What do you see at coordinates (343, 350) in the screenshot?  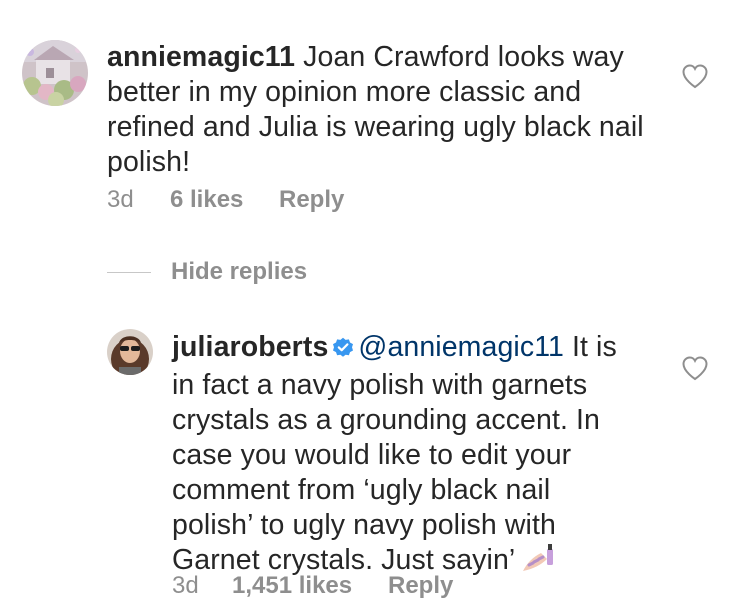 I see `verified-badge-icon` at bounding box center [343, 350].